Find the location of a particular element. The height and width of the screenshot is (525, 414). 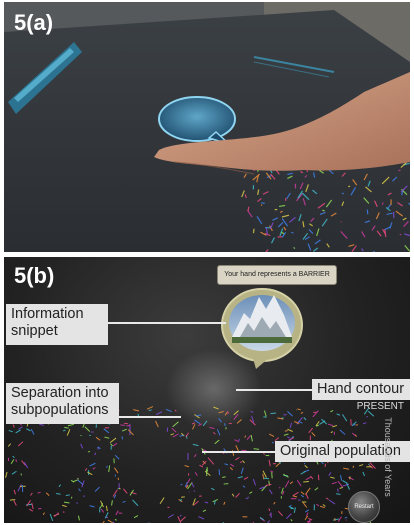

present-marker: PRESENT is located at coordinates (380, 406).